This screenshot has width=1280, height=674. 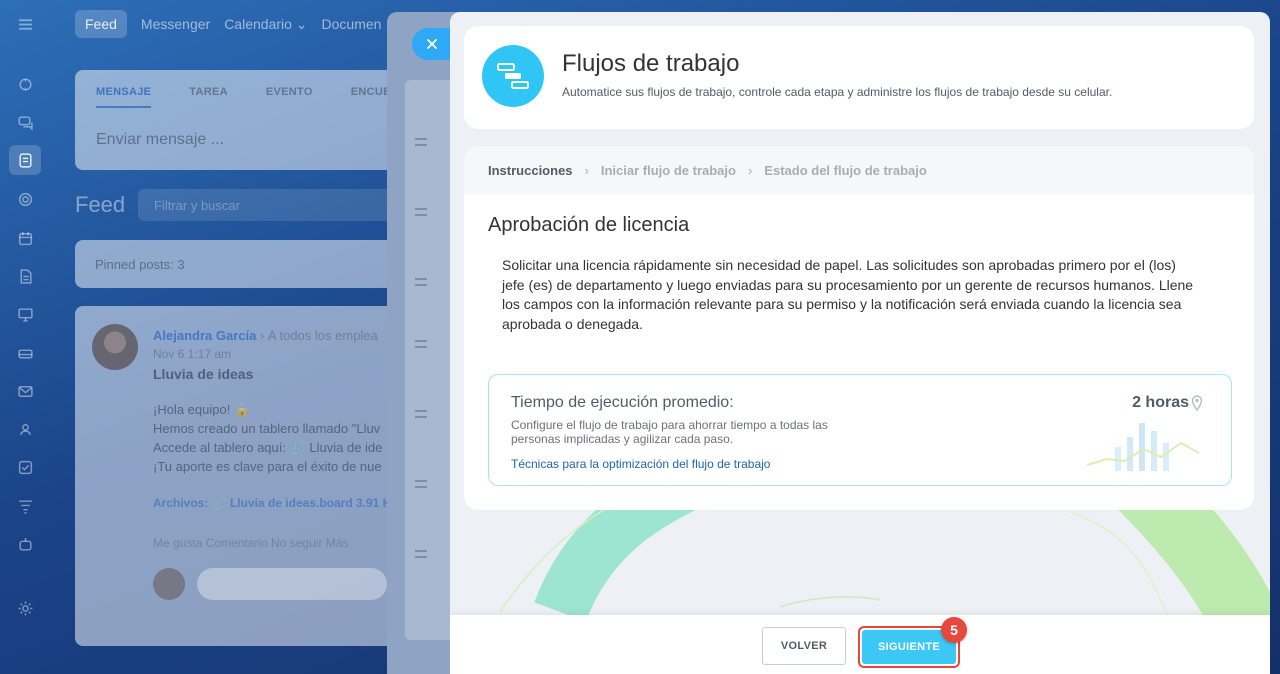 What do you see at coordinates (530, 170) in the screenshot?
I see `breadcrumb-instructions: Instrucciones` at bounding box center [530, 170].